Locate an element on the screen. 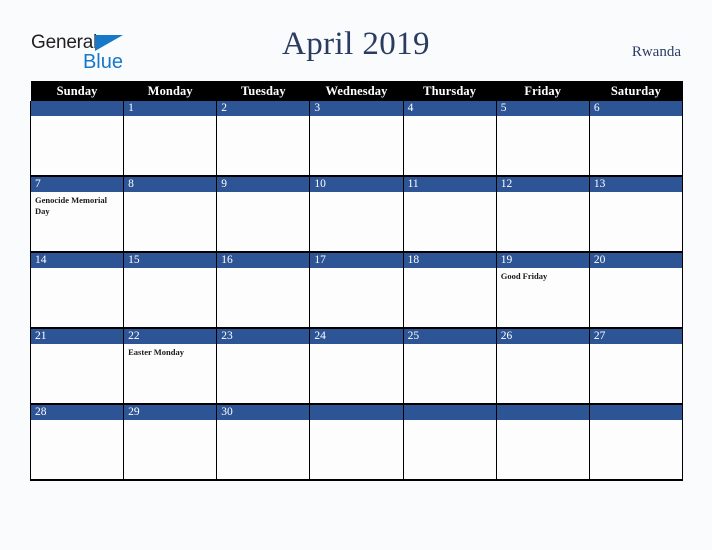  calendar-day-cell: 12 is located at coordinates (542, 214).